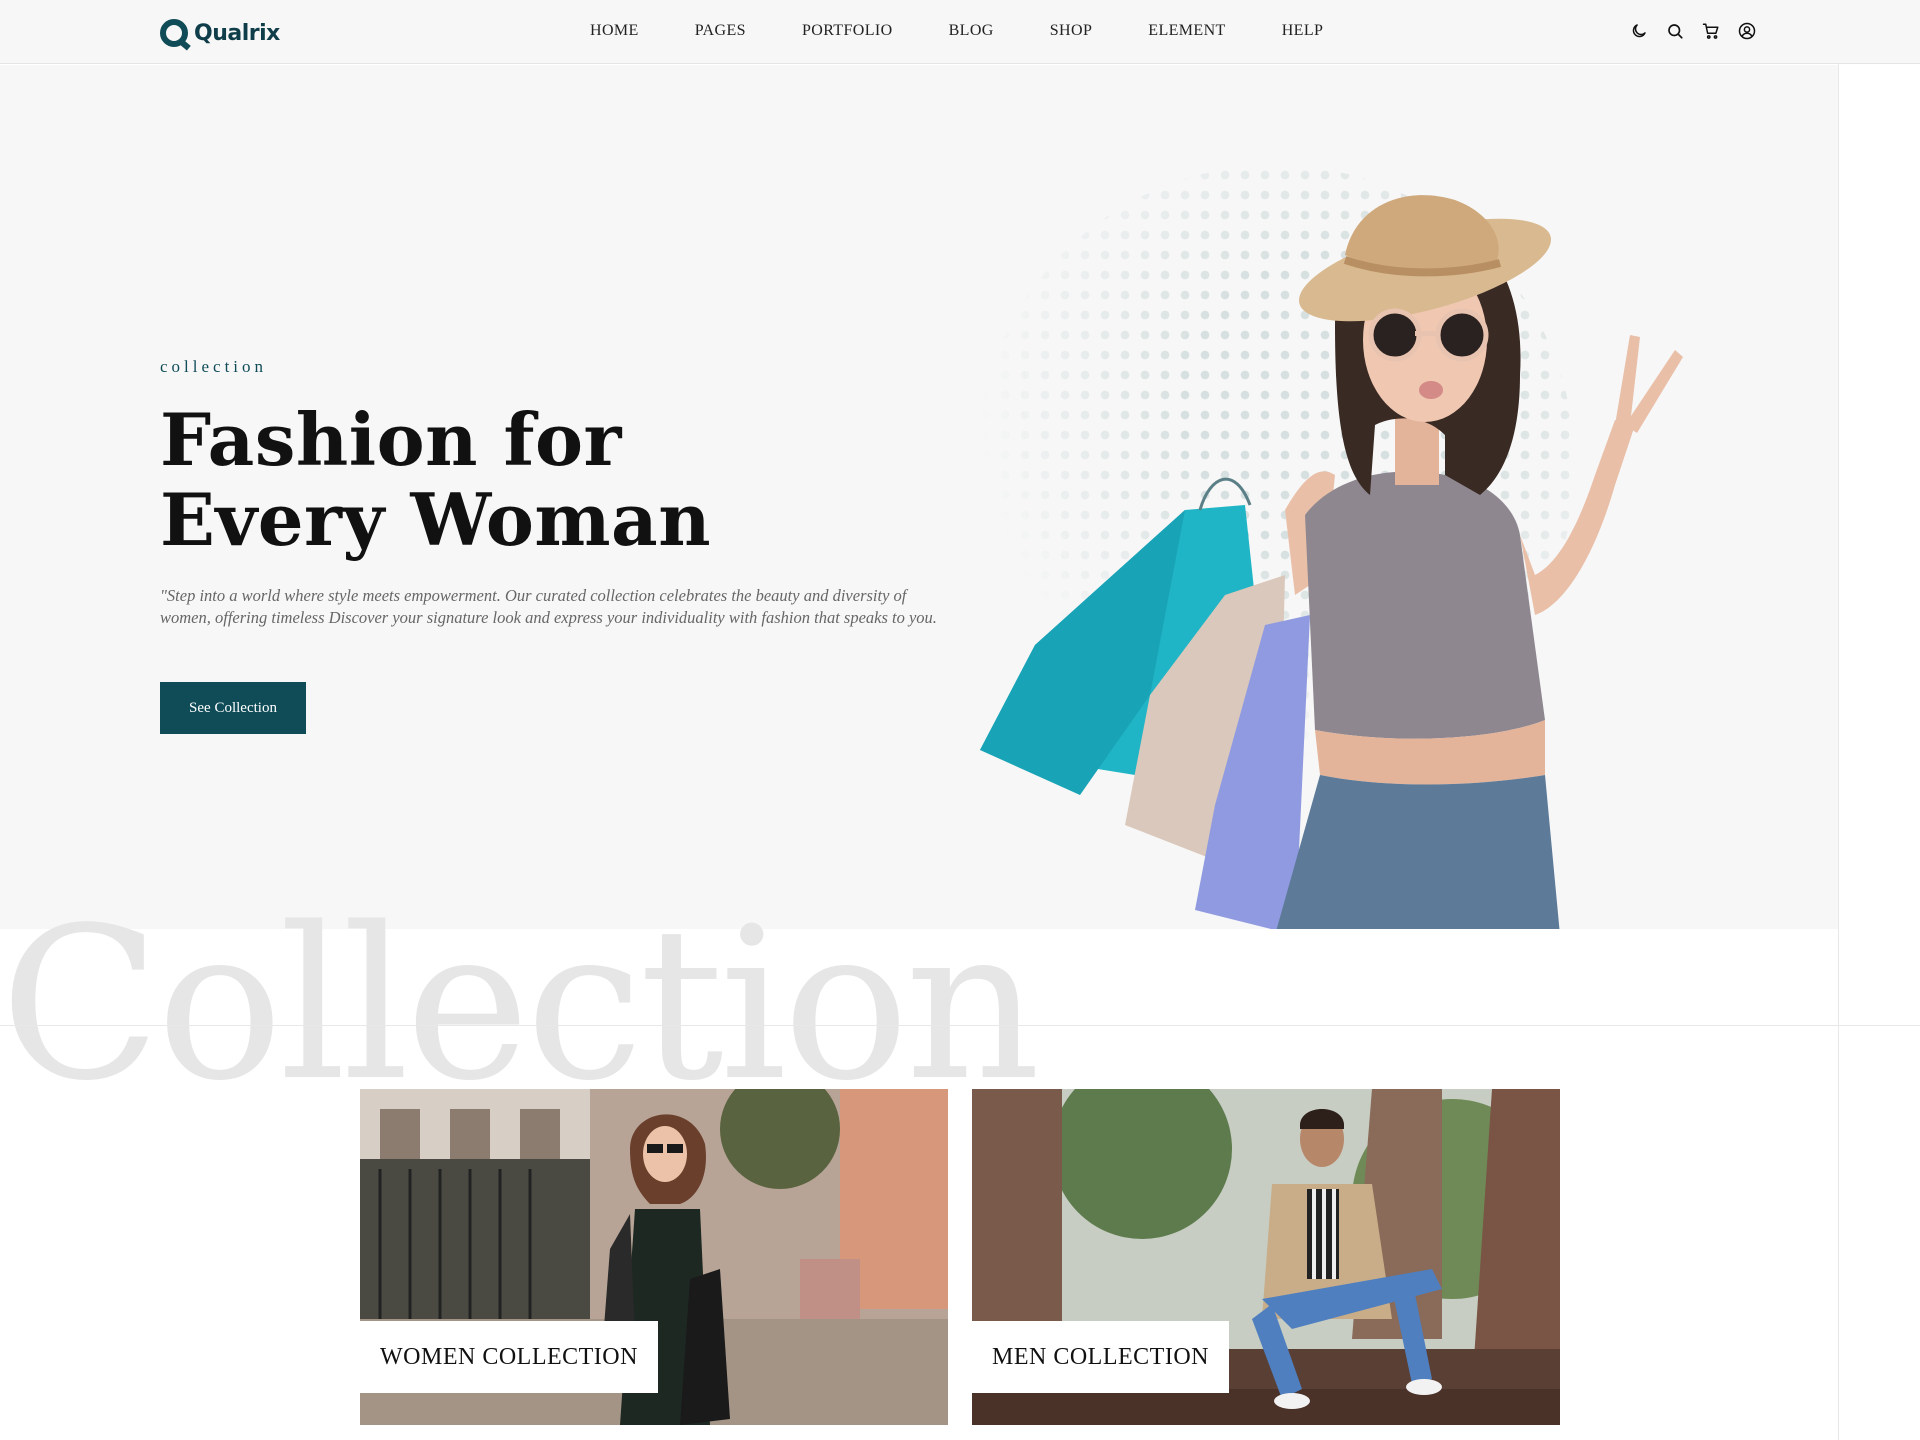 This screenshot has width=1920, height=1440. What do you see at coordinates (1266, 1257) in the screenshot?
I see `men-collection-card: MEN COLLECTION` at bounding box center [1266, 1257].